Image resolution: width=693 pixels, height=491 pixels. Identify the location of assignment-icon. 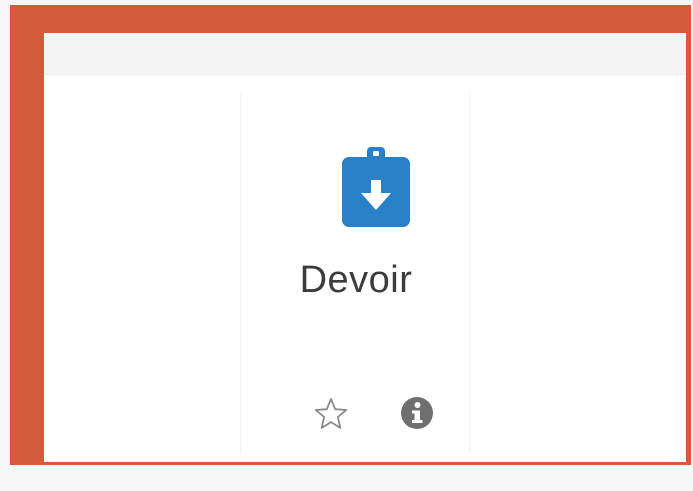
(376, 187).